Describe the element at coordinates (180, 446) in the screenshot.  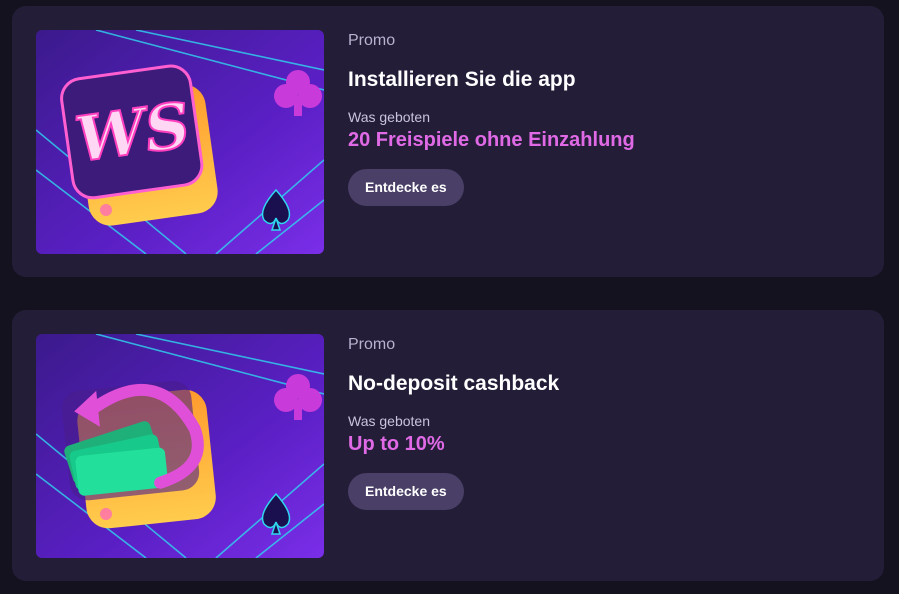
I see `promo-image` at that location.